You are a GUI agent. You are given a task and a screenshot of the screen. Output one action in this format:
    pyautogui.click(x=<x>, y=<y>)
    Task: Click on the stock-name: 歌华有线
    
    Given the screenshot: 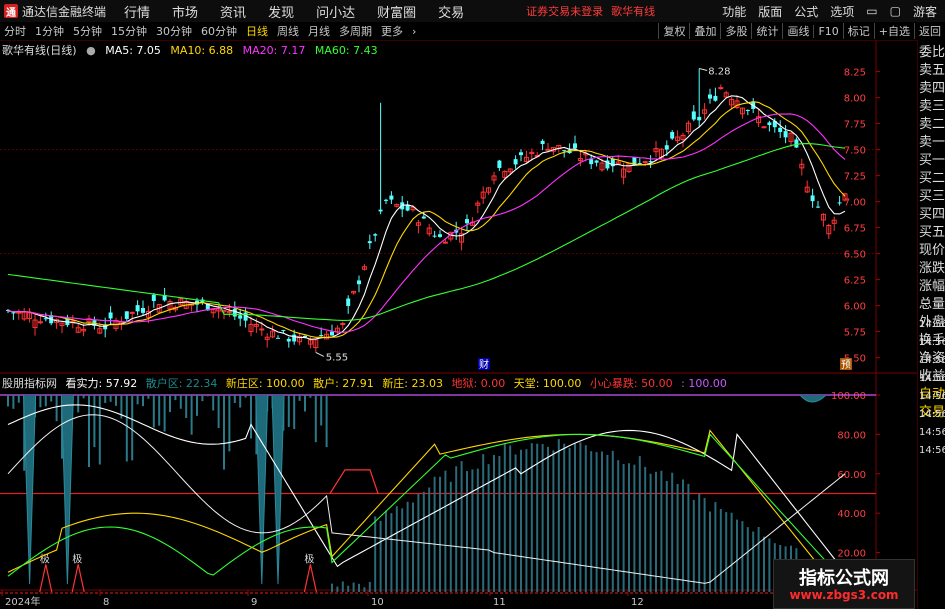 What is the action you would take?
    pyautogui.click(x=633, y=11)
    